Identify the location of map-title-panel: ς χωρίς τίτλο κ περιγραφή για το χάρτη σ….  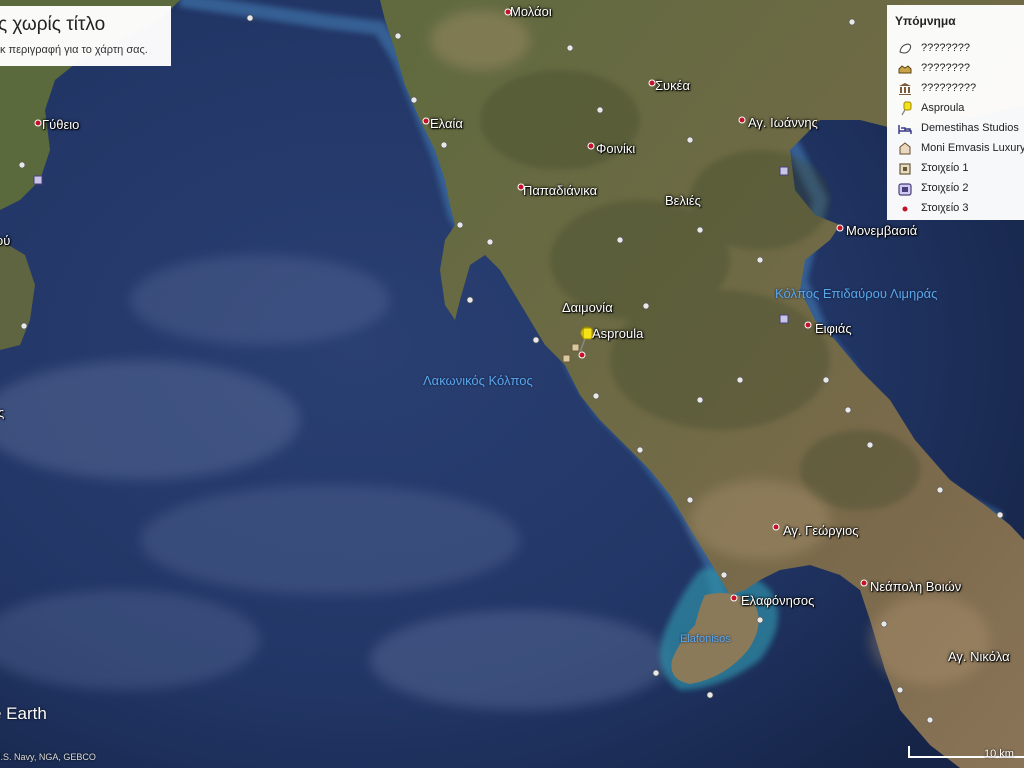
(85, 36).